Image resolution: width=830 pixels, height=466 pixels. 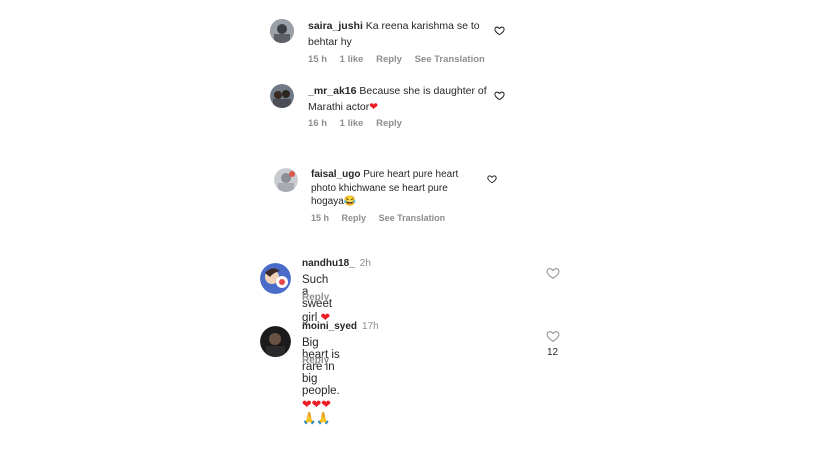 What do you see at coordinates (316, 412) in the screenshot?
I see `comment-emoji: ❤❤❤🙏🙏` at bounding box center [316, 412].